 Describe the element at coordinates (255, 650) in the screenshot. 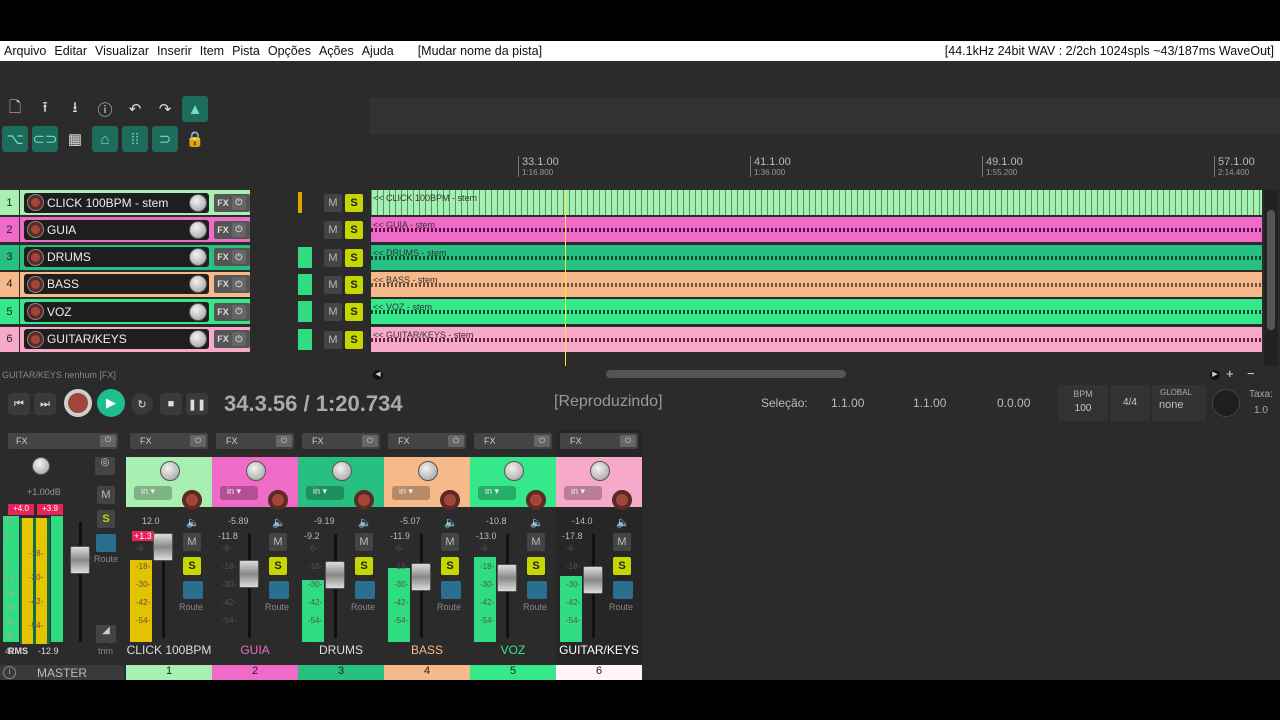

I see `strip-name: GUIA` at that location.